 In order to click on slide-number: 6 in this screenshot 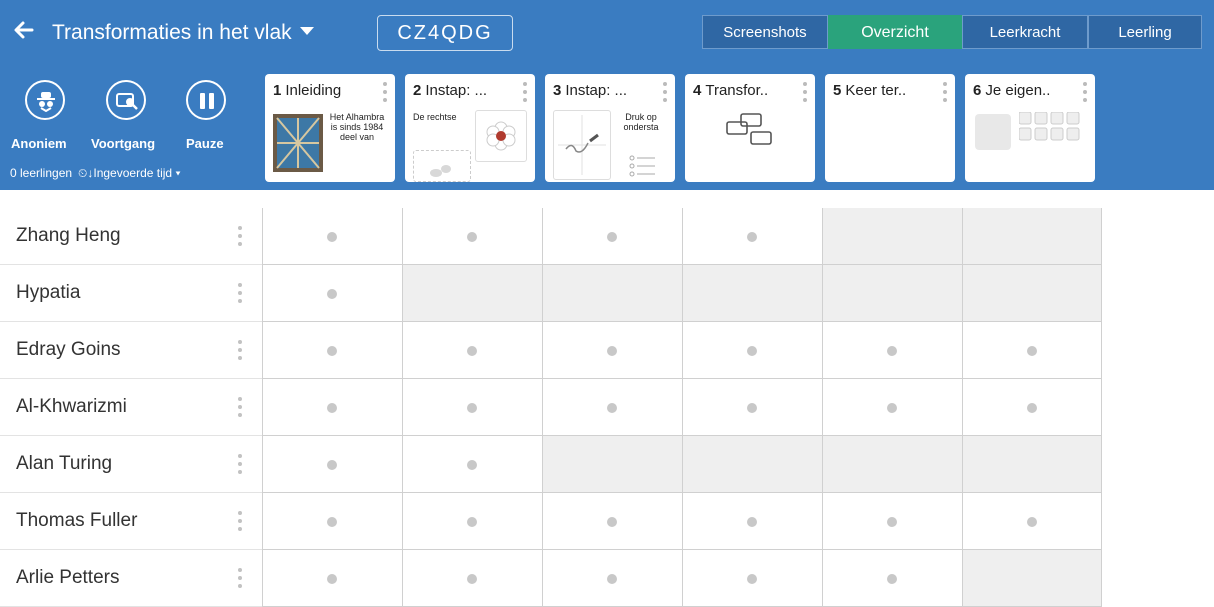, I will do `click(977, 90)`.